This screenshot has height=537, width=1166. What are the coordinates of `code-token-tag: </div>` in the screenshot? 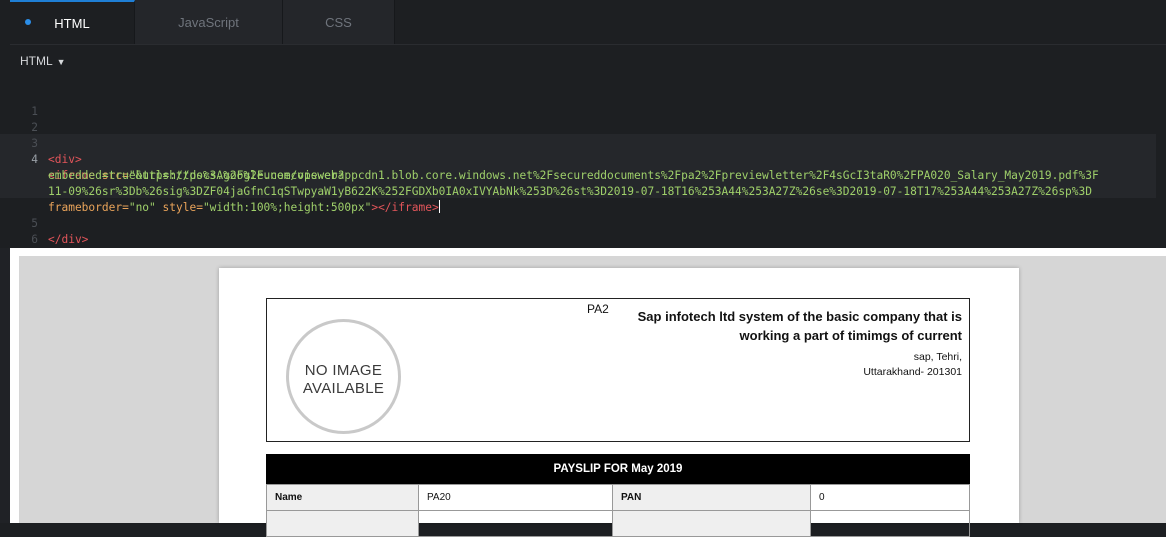 It's located at (68, 239).